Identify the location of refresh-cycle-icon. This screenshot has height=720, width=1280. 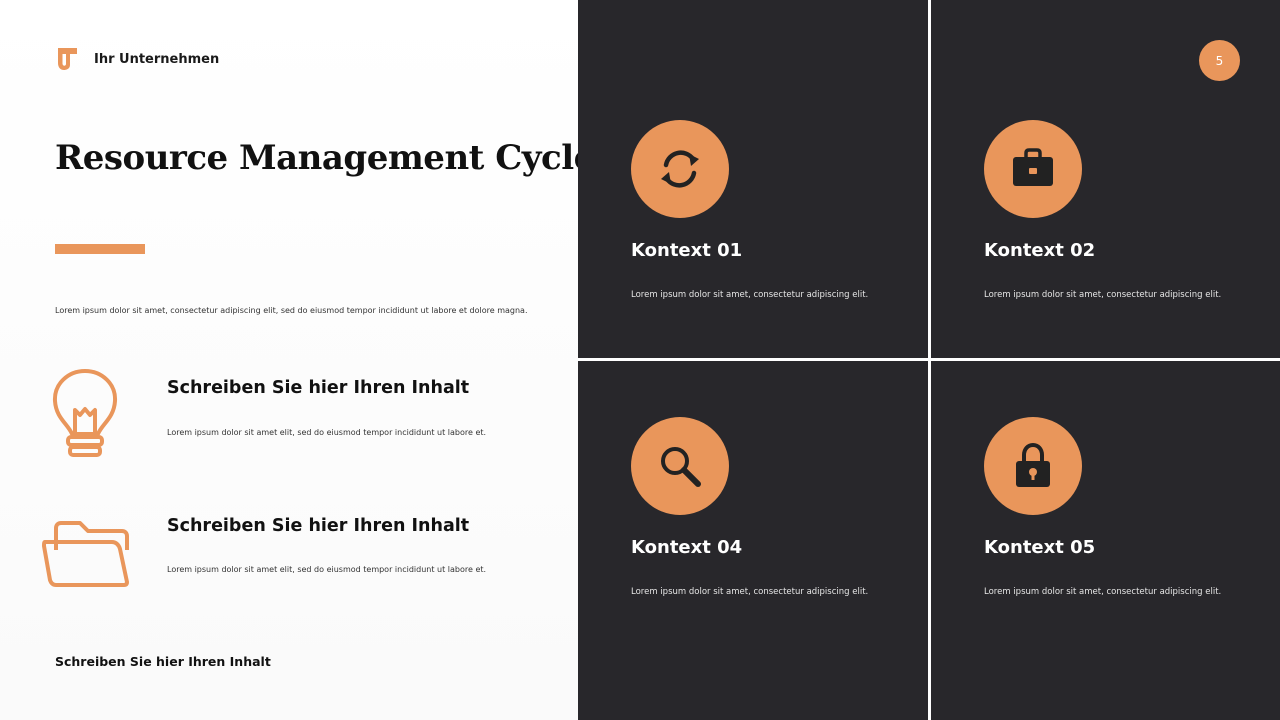
(680, 169).